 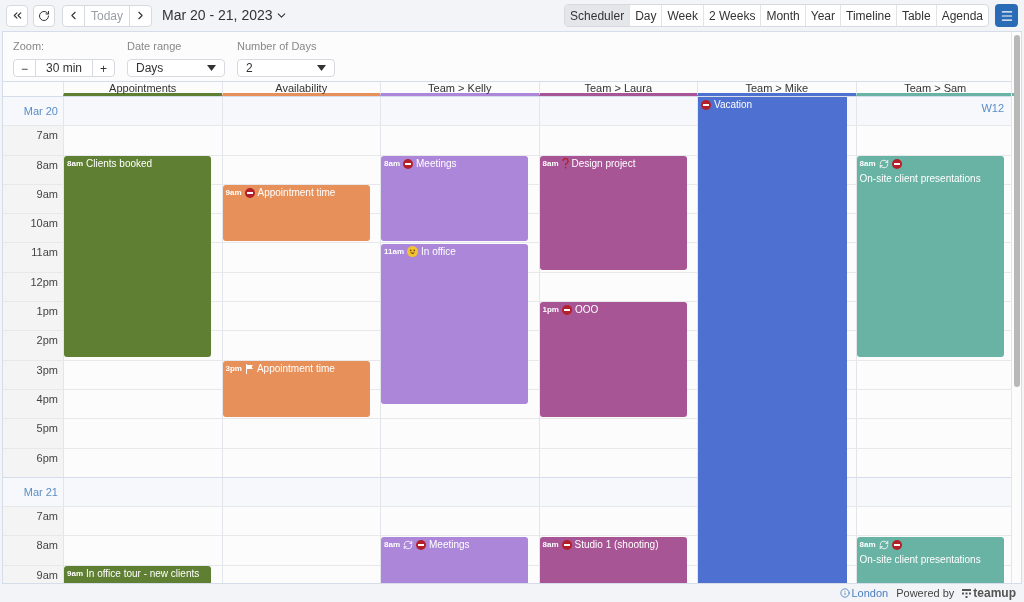 What do you see at coordinates (613, 359) in the screenshot?
I see `calendar-event: 1pm OOO` at bounding box center [613, 359].